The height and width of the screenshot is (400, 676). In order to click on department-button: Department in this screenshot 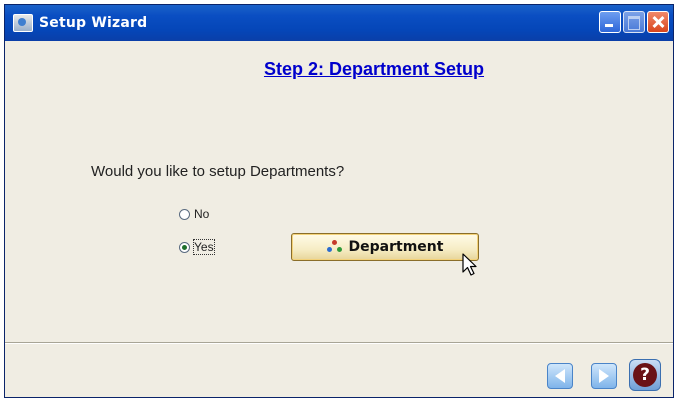, I will do `click(385, 247)`.